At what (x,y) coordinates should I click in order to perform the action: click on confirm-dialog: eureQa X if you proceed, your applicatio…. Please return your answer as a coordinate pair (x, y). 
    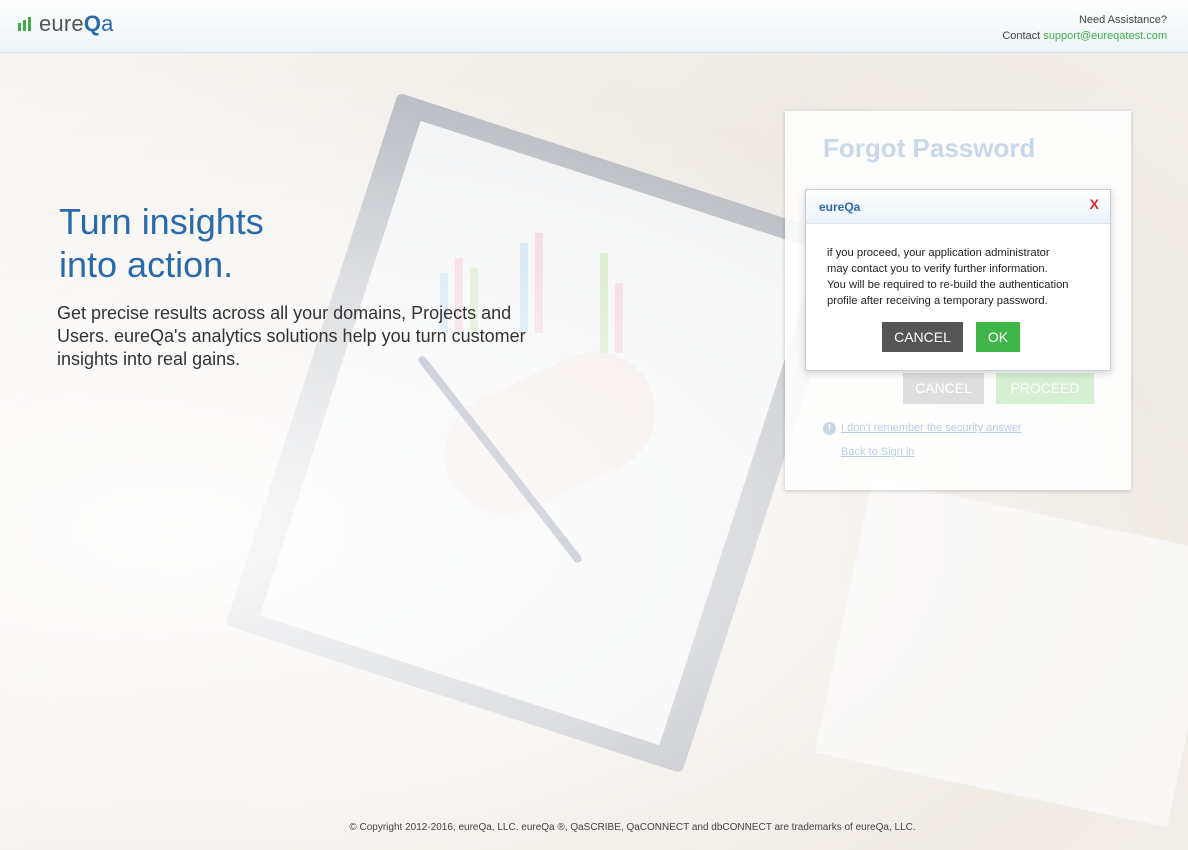
    Looking at the image, I should click on (958, 280).